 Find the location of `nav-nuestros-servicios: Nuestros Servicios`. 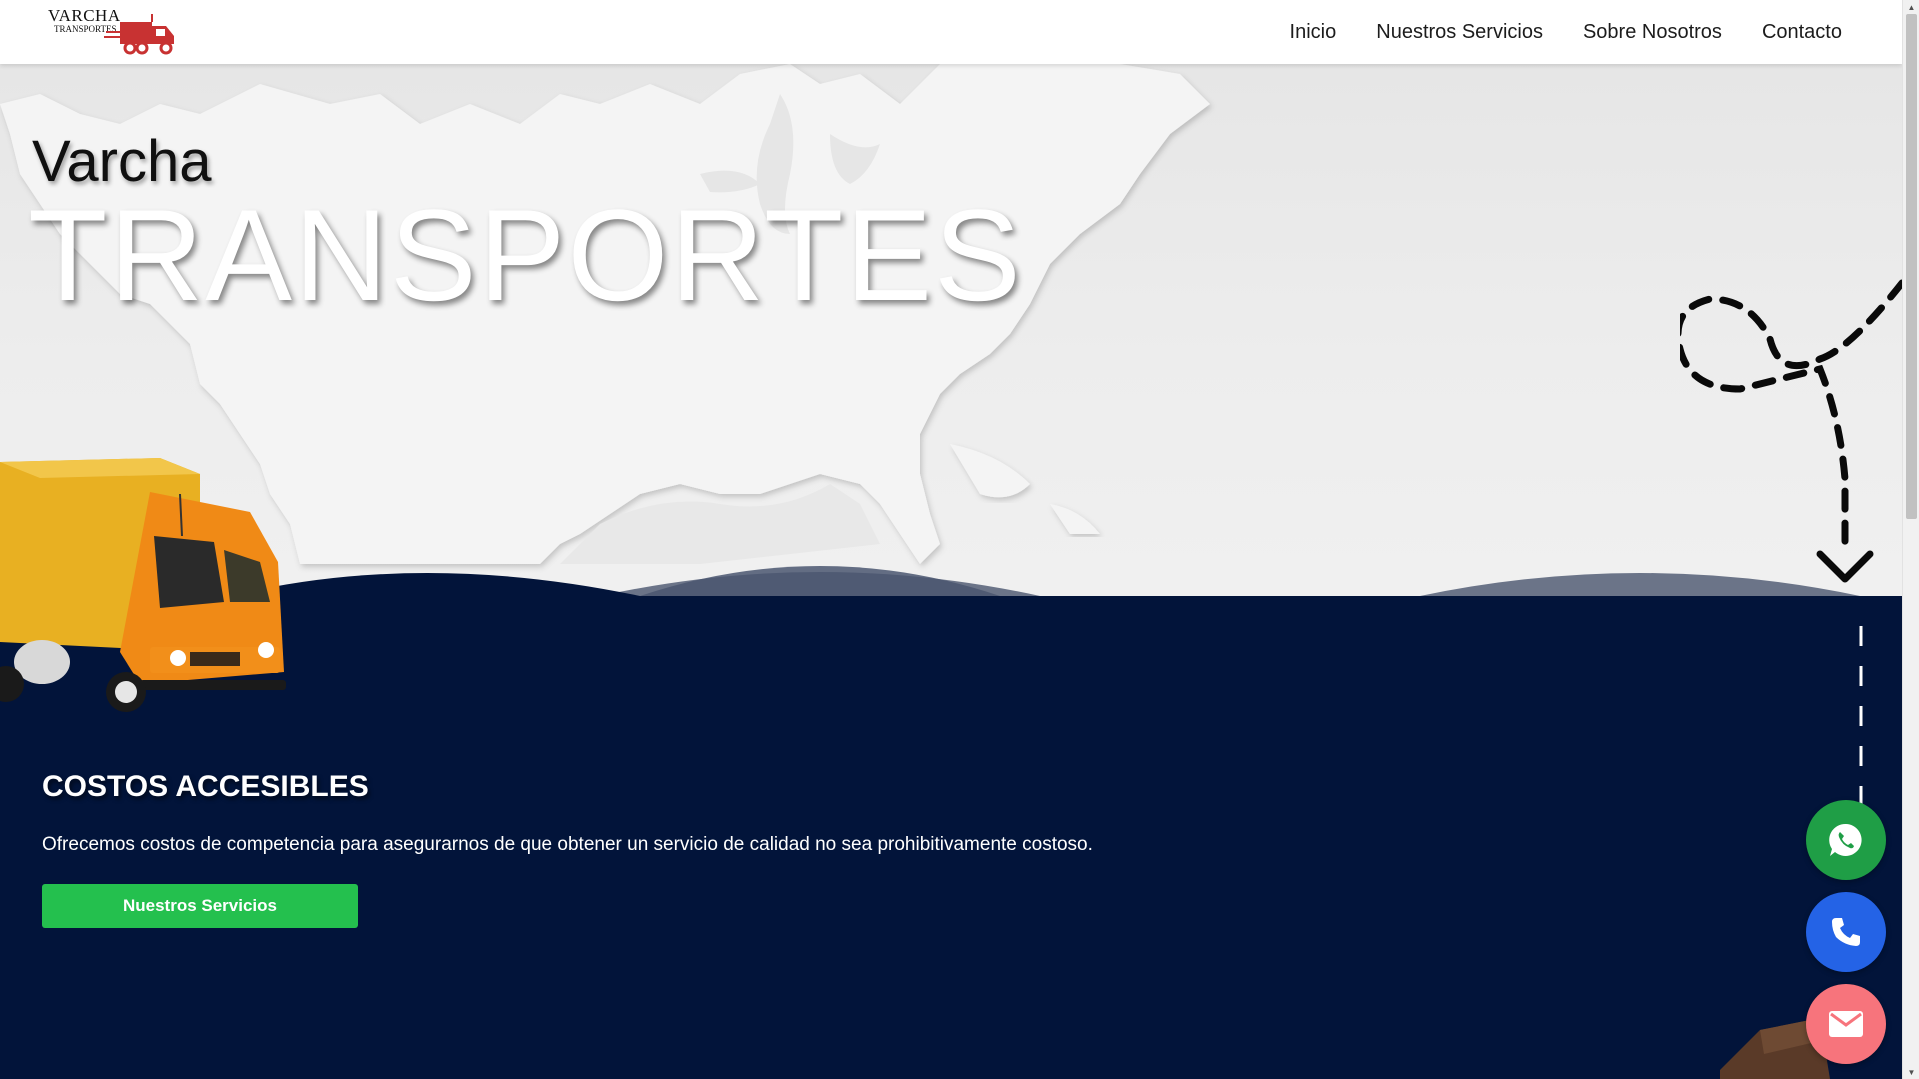

nav-nuestros-servicios: Nuestros Servicios is located at coordinates (1459, 32).